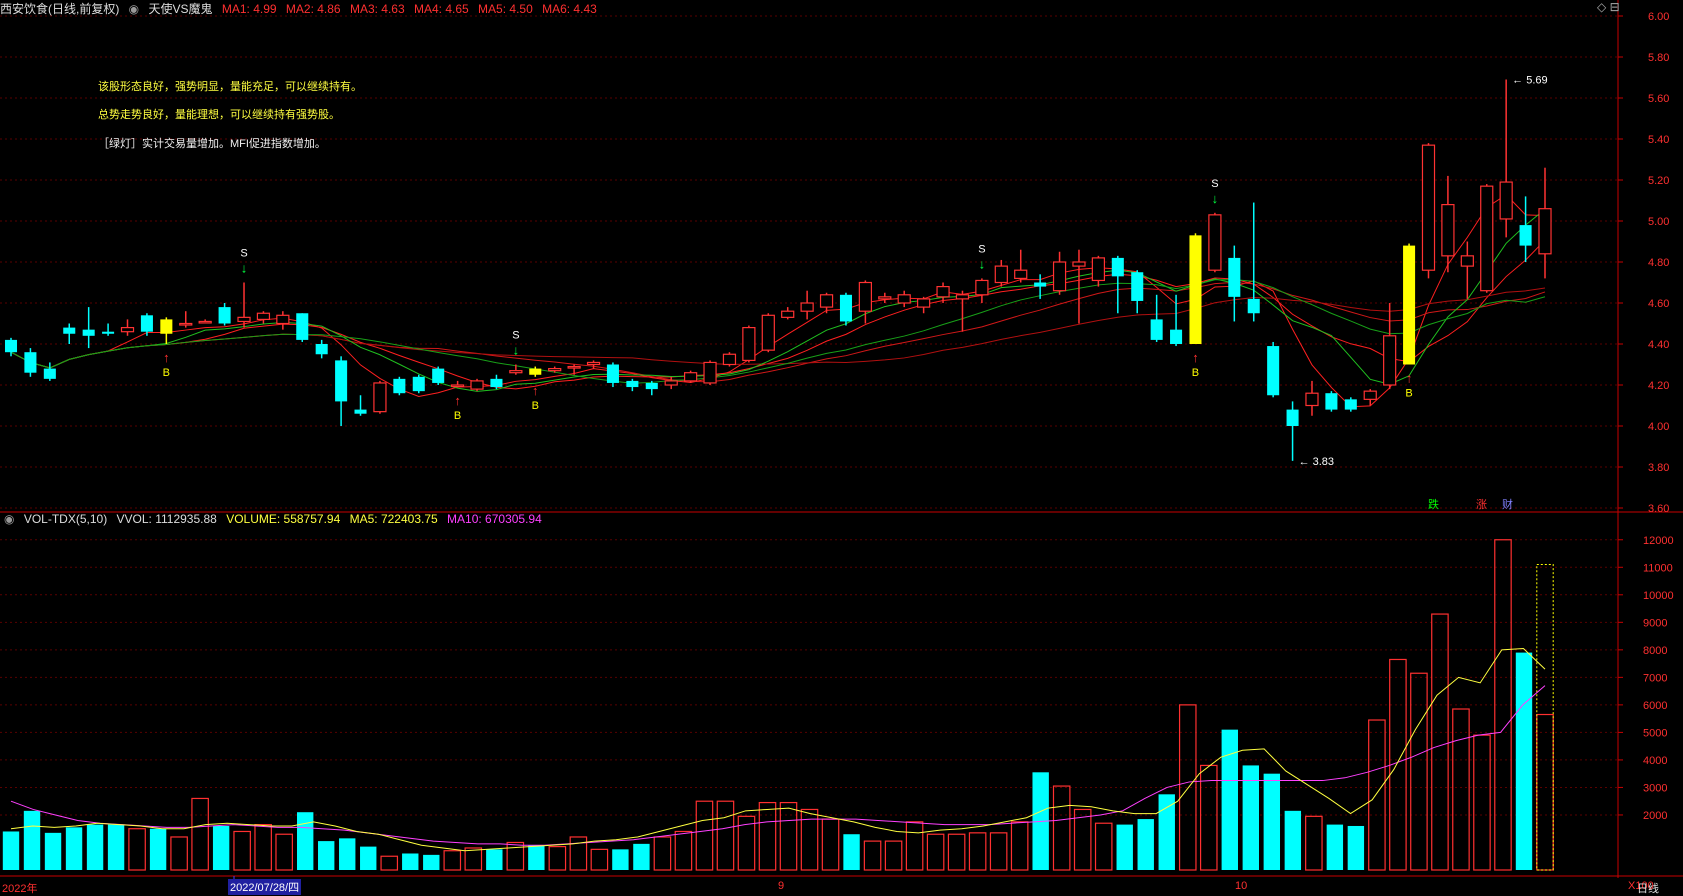 The height and width of the screenshot is (896, 1683). Describe the element at coordinates (1655, 816) in the screenshot. I see `volume-tick-label: 2000` at that location.